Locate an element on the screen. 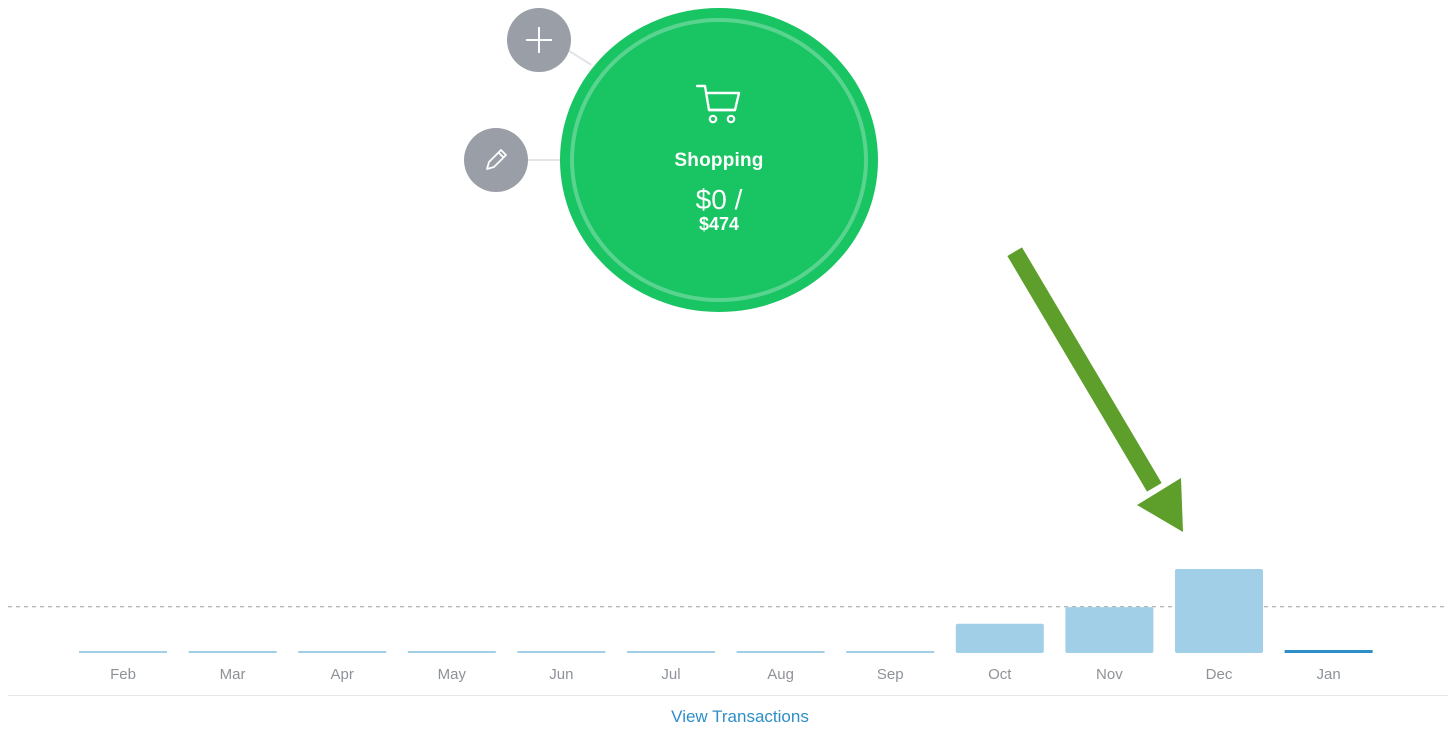 The width and height of the screenshot is (1452, 729). bar-mar is located at coordinates (232, 652).